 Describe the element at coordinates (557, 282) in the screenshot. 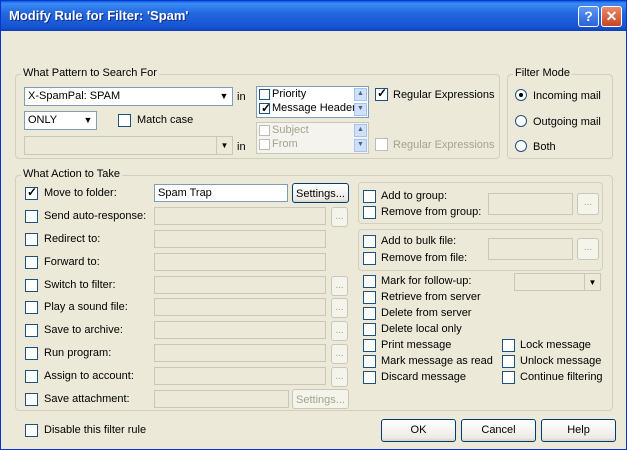

I see `followup-combo: ▼` at that location.